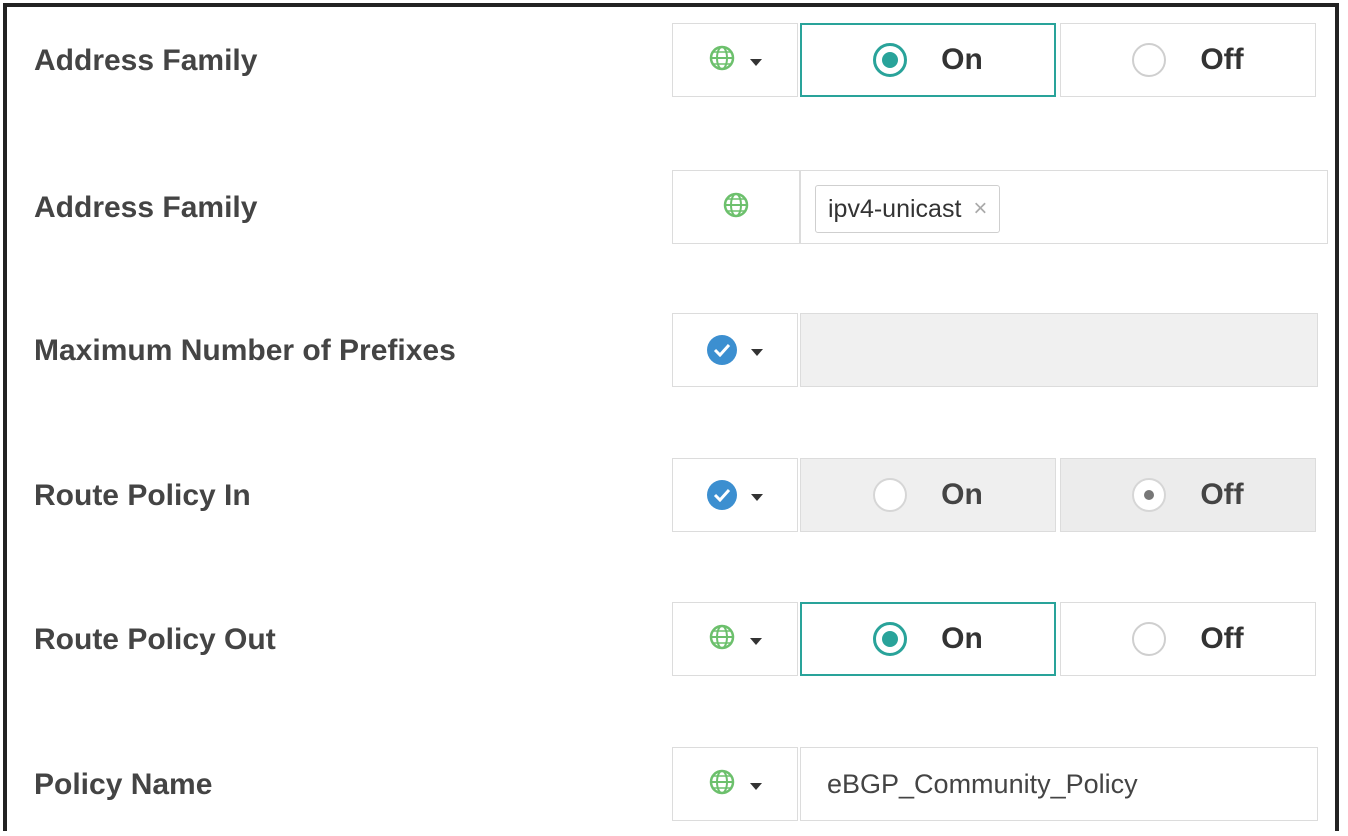  I want to click on row-address-family-select: Address Family ipv4-unicast ×, so click(674, 208).